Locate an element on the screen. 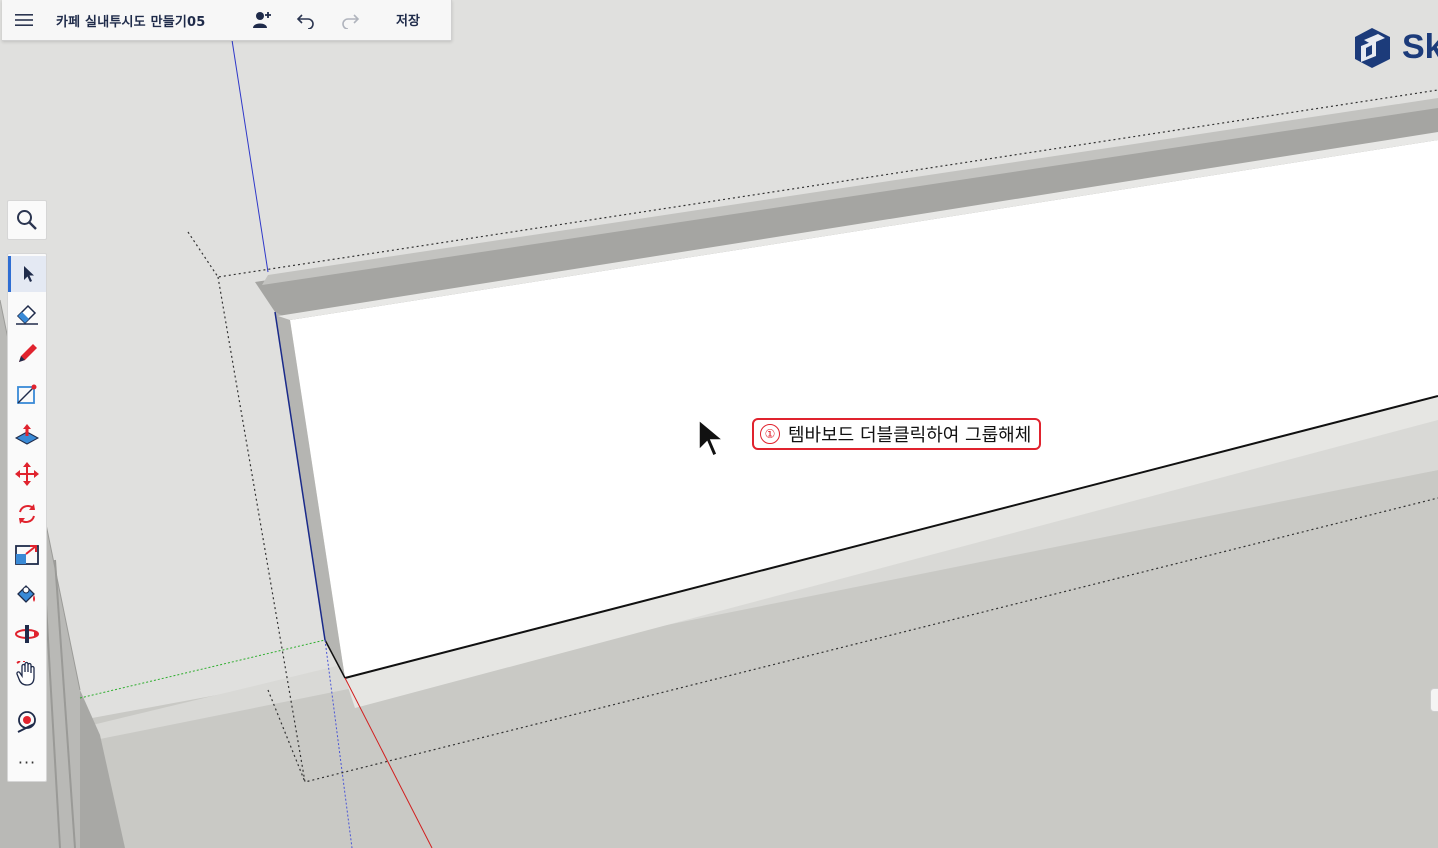  orbit-icon is located at coordinates (27, 634).